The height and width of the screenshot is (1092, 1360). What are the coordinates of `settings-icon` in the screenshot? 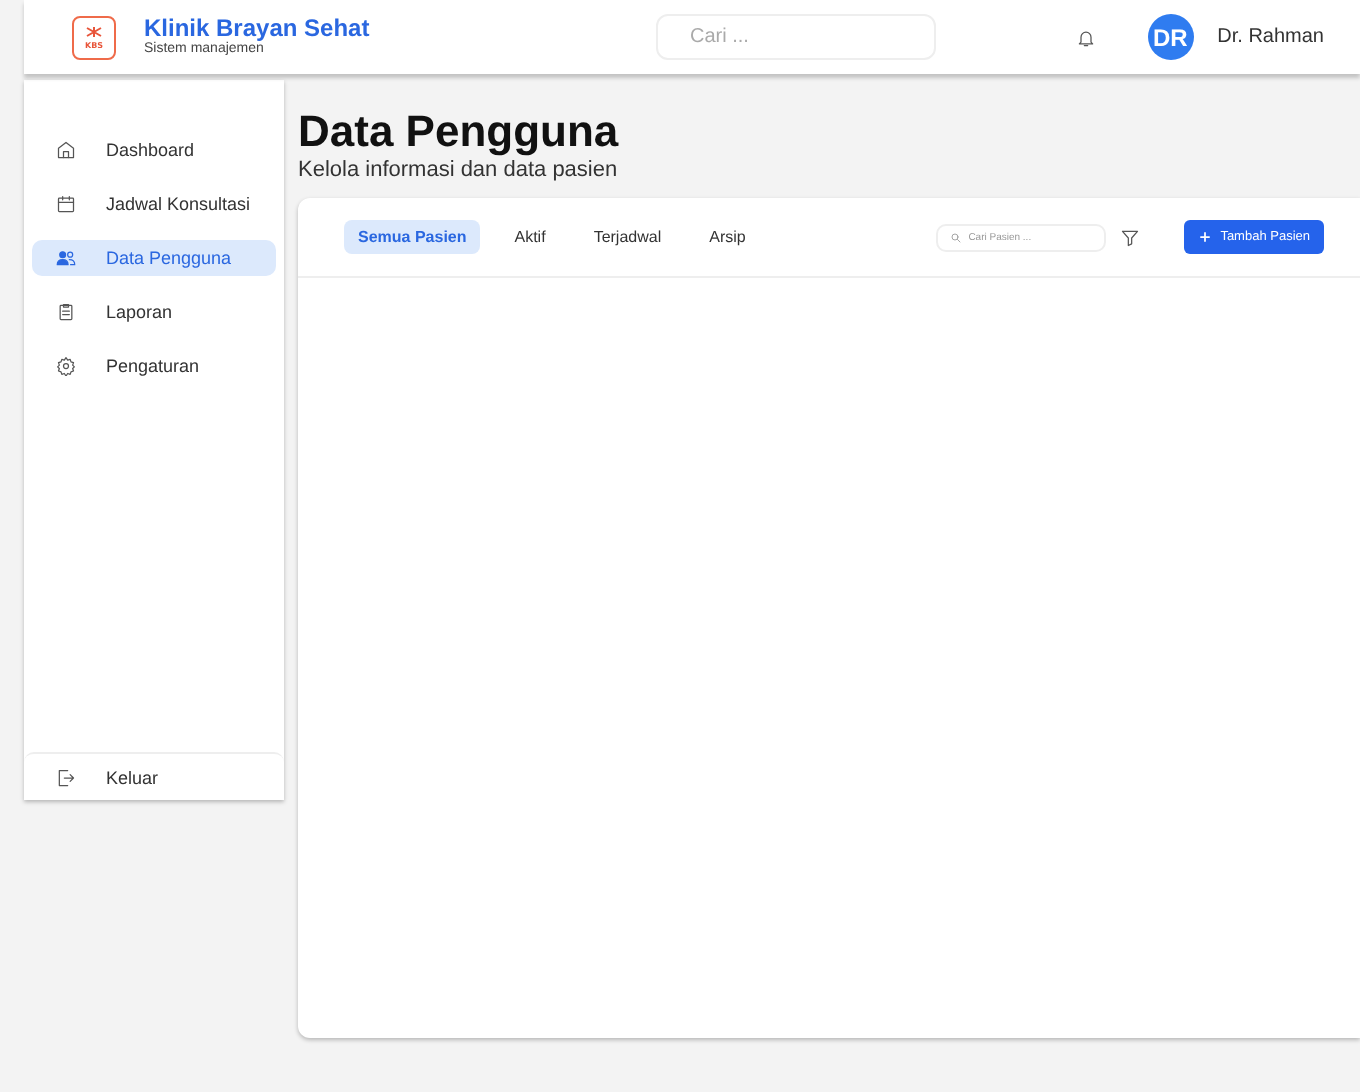 It's located at (66, 366).